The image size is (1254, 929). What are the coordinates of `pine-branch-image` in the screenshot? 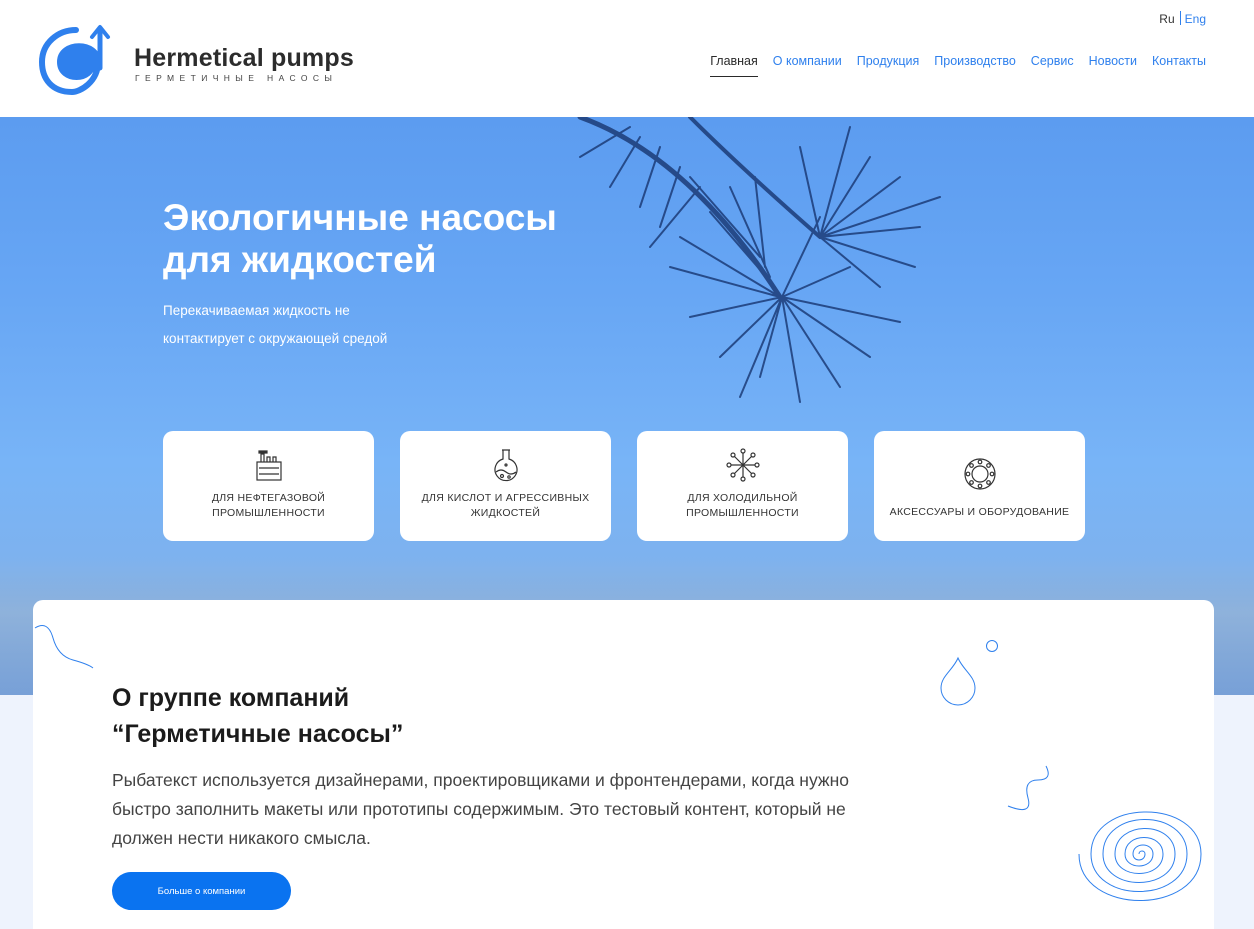 It's located at (759, 260).